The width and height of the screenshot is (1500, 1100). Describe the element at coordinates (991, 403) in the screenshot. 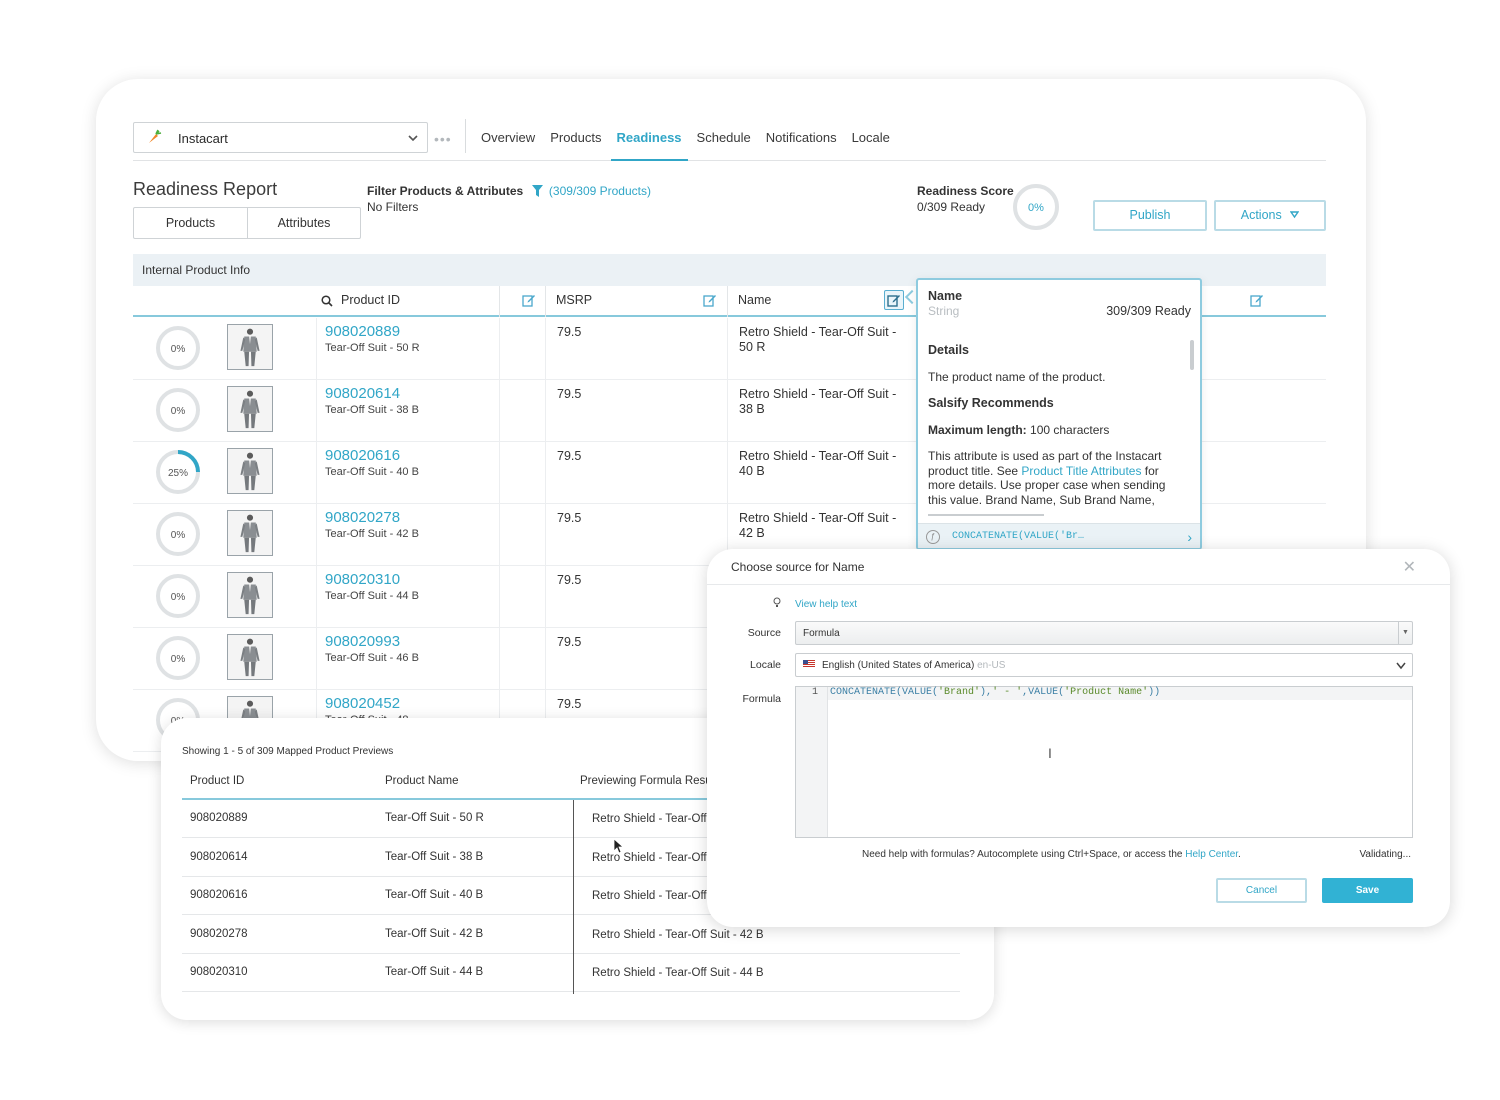

I see `recommends-heading: Salsify Recommends` at that location.